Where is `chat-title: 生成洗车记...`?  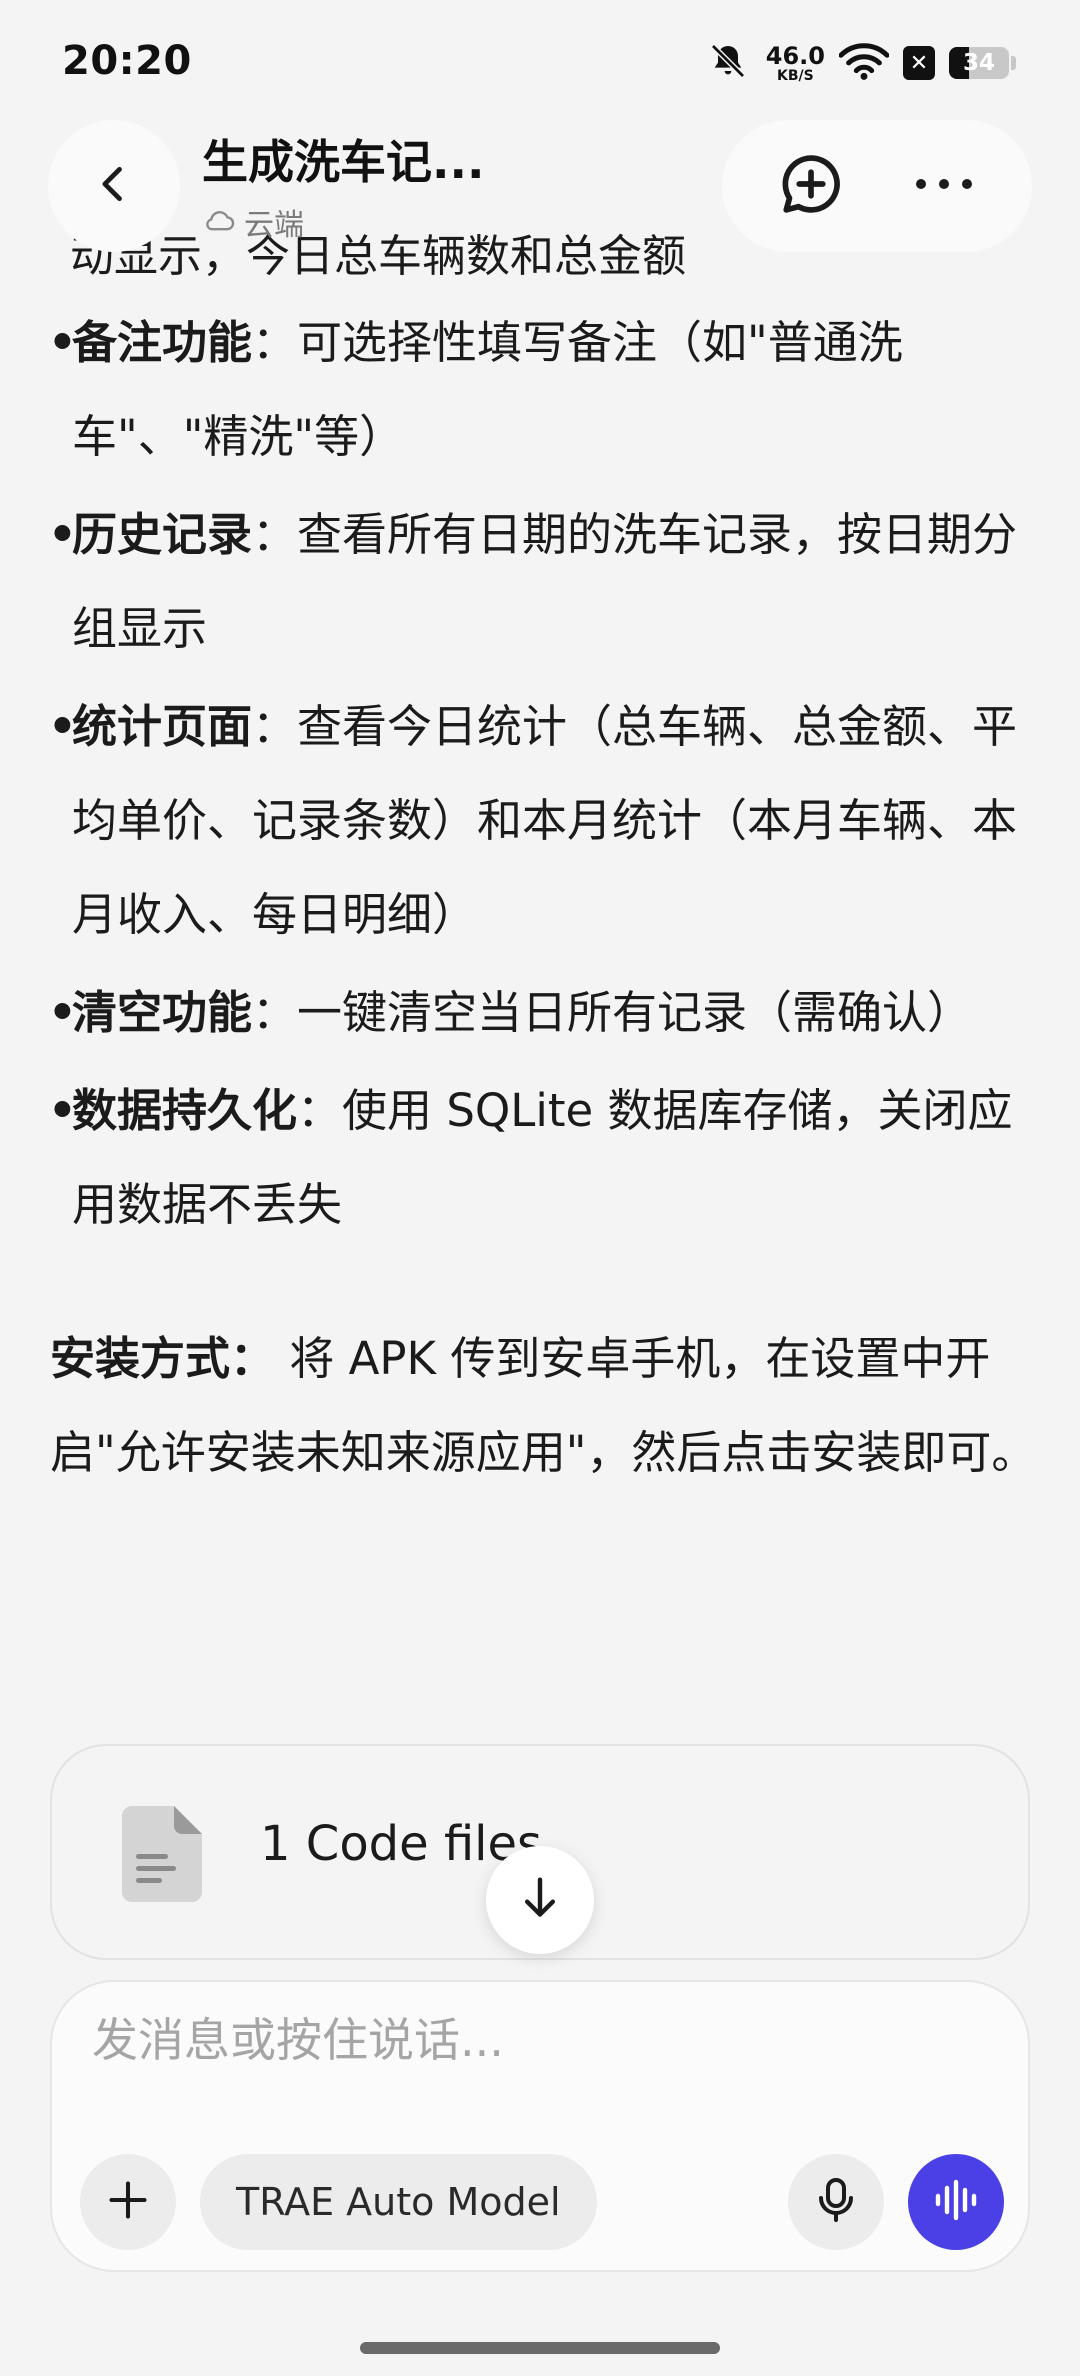 chat-title: 生成洗车记... is located at coordinates (343, 162).